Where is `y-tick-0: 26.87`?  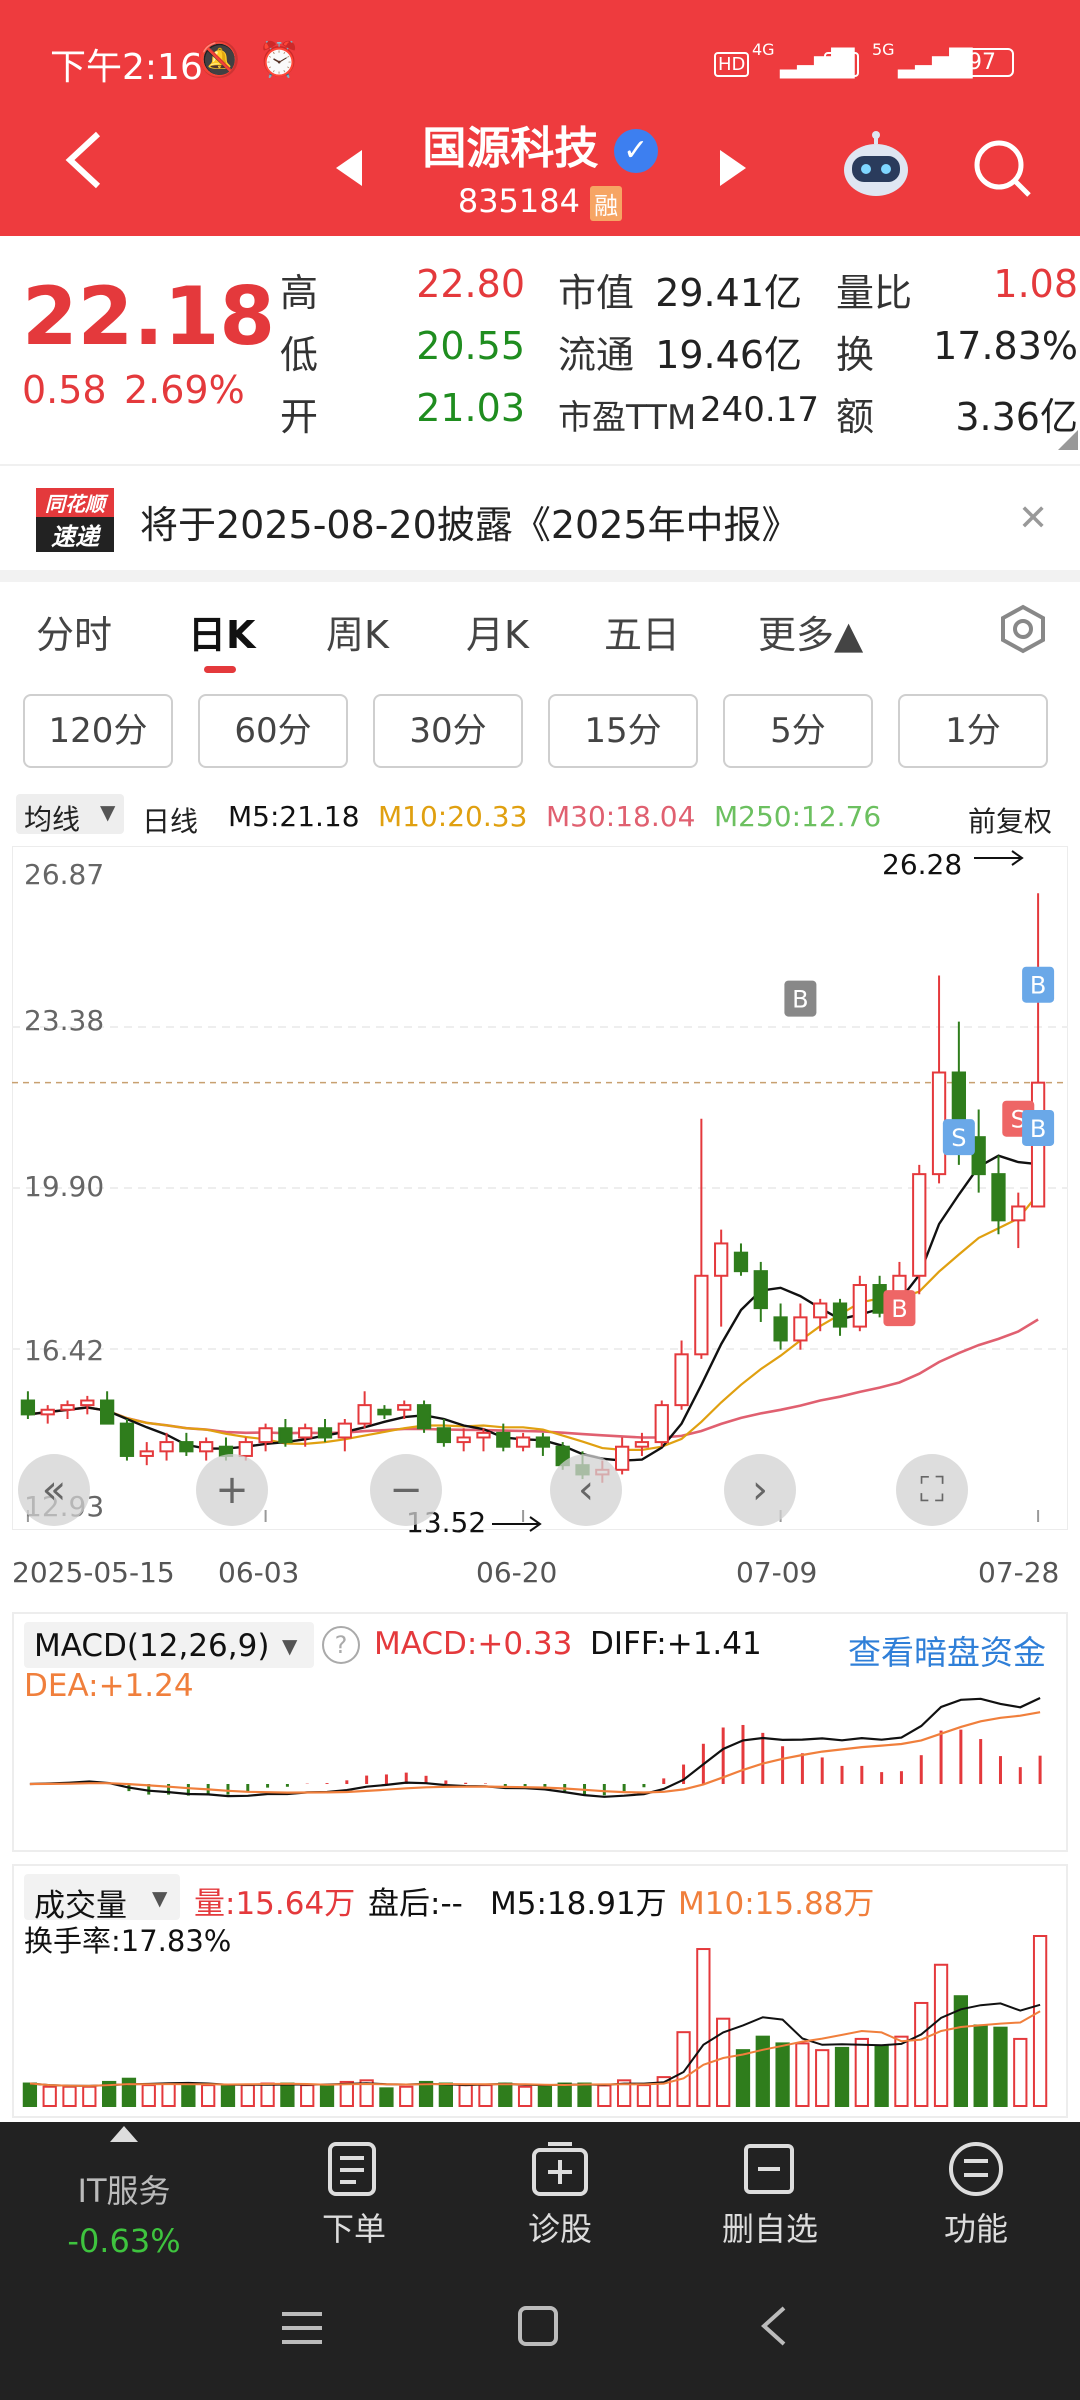 y-tick-0: 26.87 is located at coordinates (64, 874).